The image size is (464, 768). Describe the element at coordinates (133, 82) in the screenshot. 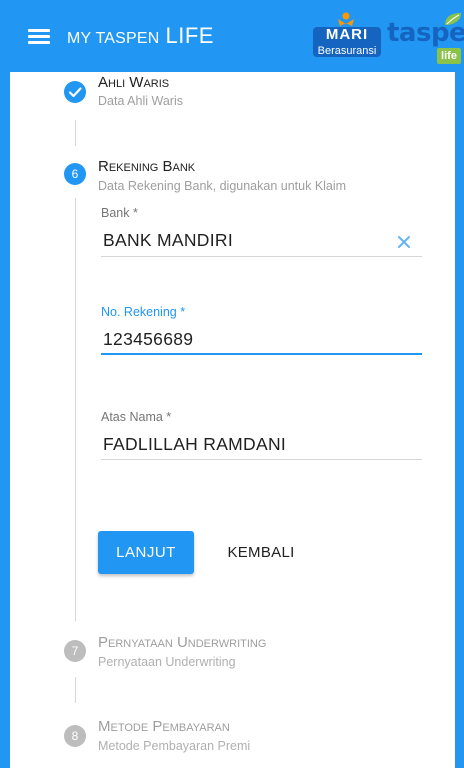

I see `step-title-ahli-waris: Ahli Waris` at that location.